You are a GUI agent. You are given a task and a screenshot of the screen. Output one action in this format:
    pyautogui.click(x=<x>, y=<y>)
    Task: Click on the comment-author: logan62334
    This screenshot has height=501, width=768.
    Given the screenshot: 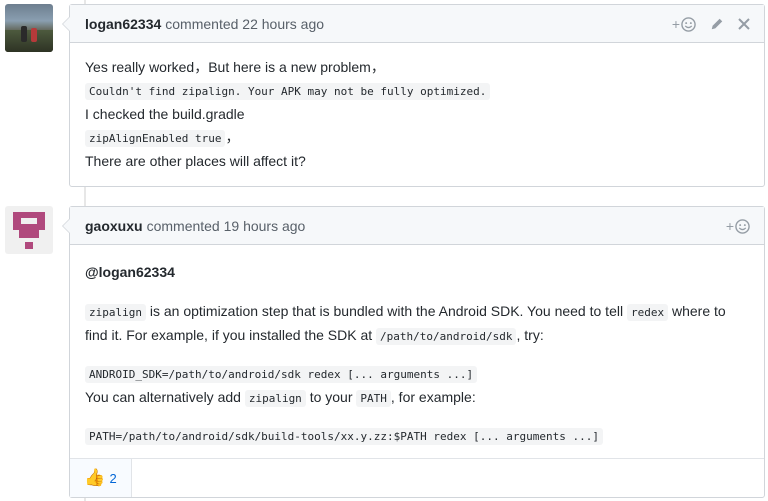 What is the action you would take?
    pyautogui.click(x=123, y=24)
    